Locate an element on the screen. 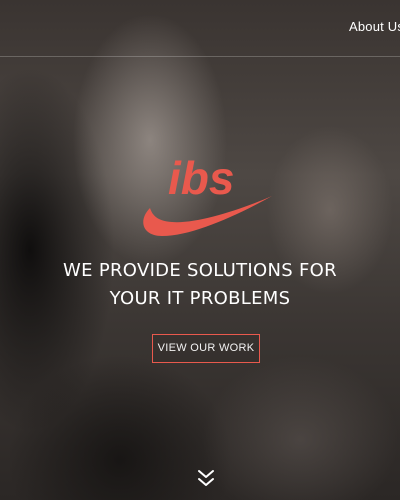 The image size is (400, 500). top-navigation-bar: About Us is located at coordinates (200, 28).